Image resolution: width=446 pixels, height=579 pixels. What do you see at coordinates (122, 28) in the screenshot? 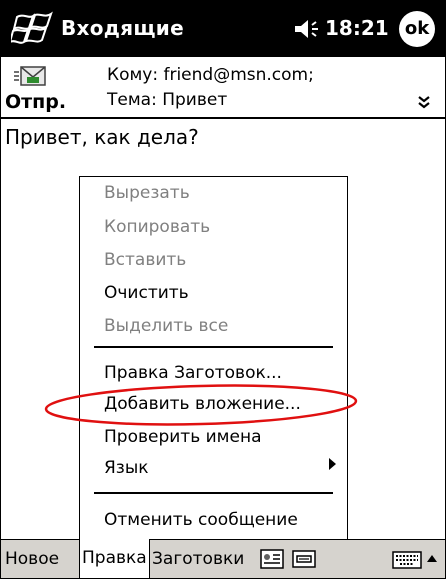
I see `app-title: Входящие` at bounding box center [122, 28].